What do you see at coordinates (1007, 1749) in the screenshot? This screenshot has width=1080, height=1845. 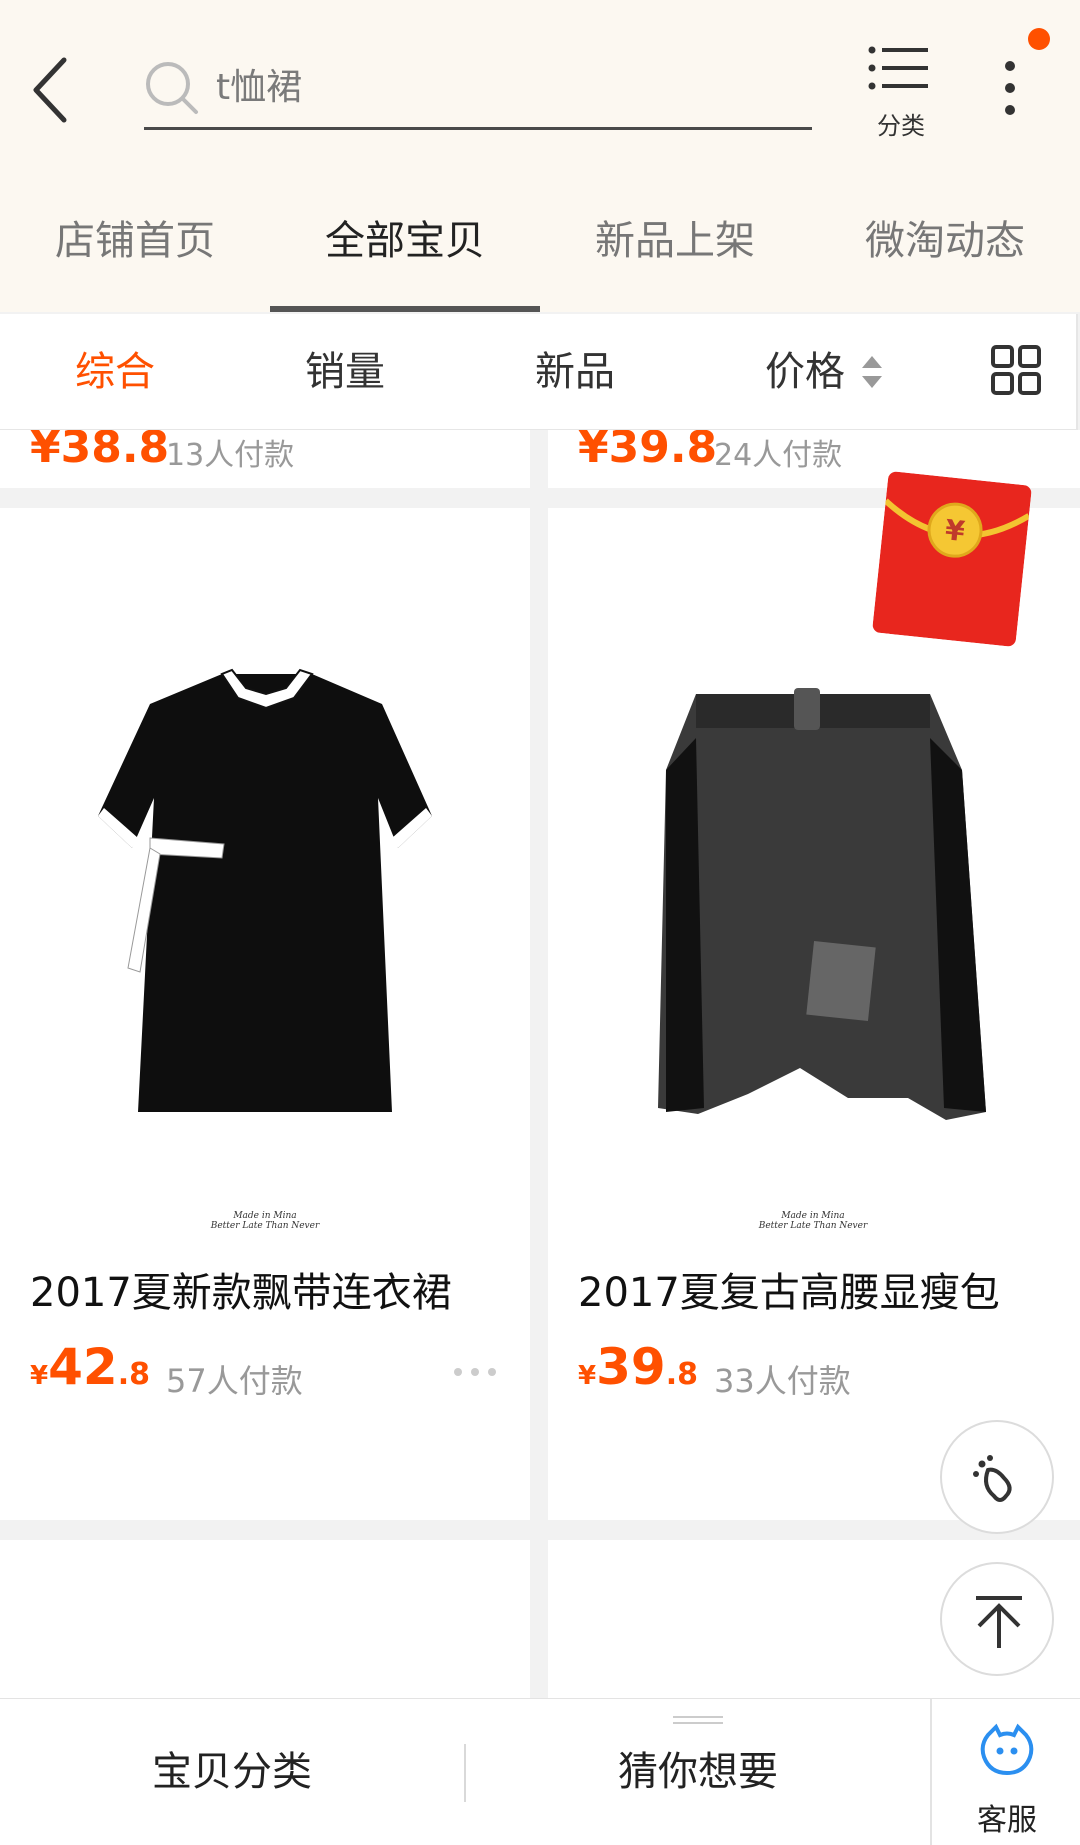 I see `chat-bot-icon` at bounding box center [1007, 1749].